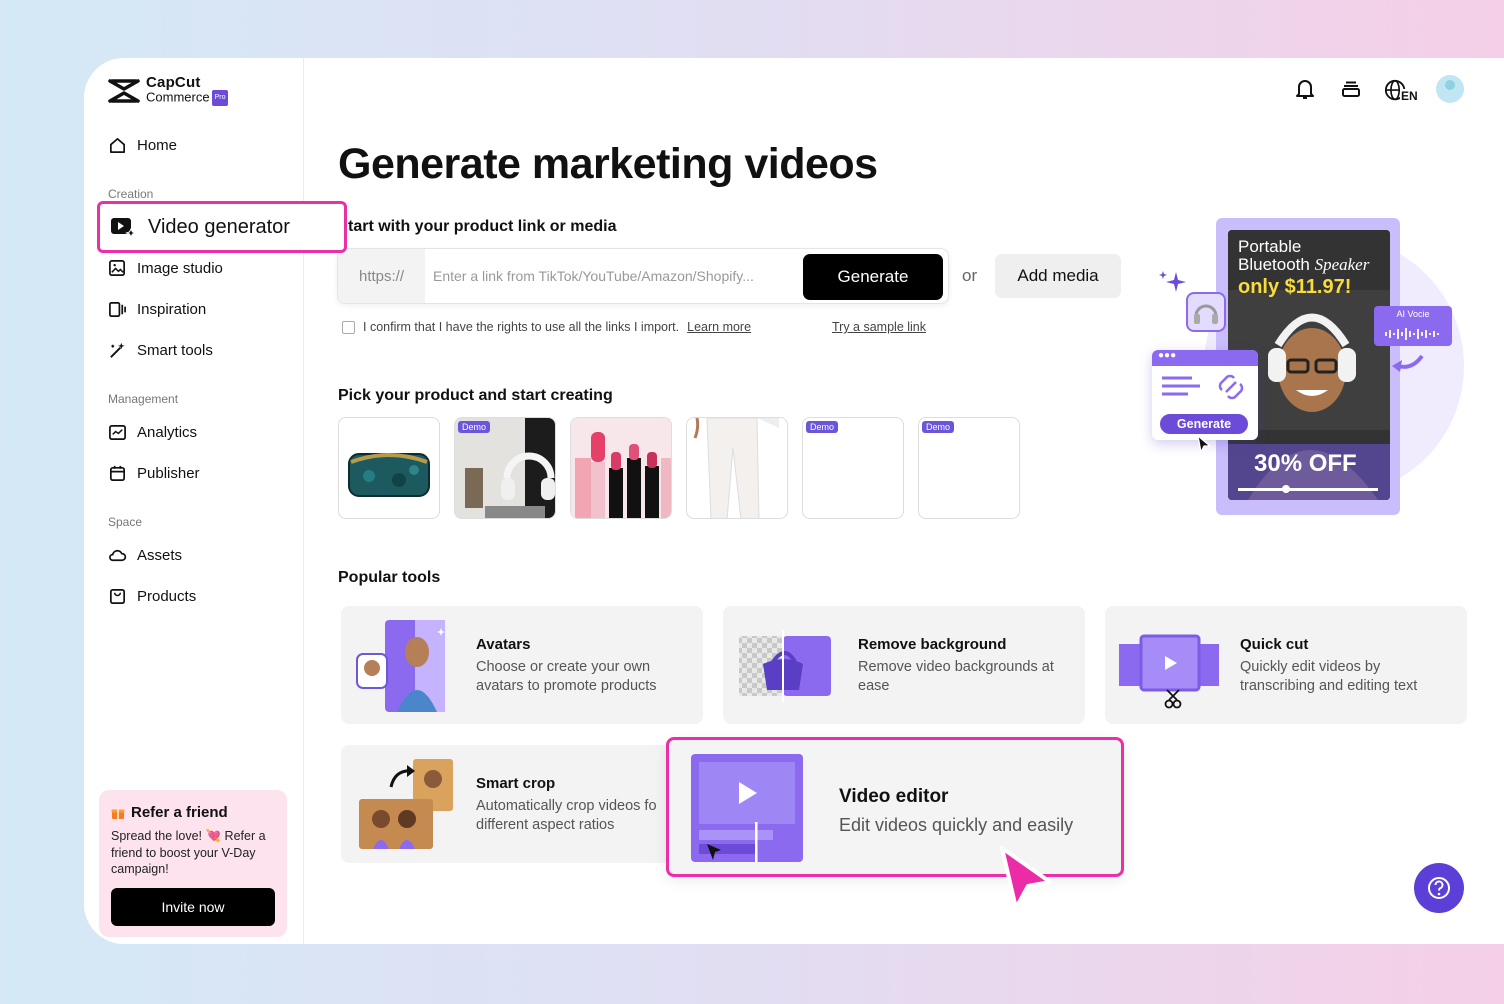 The image size is (1504, 1004). Describe the element at coordinates (220, 98) in the screenshot. I see `pro-badge: Pro` at that location.